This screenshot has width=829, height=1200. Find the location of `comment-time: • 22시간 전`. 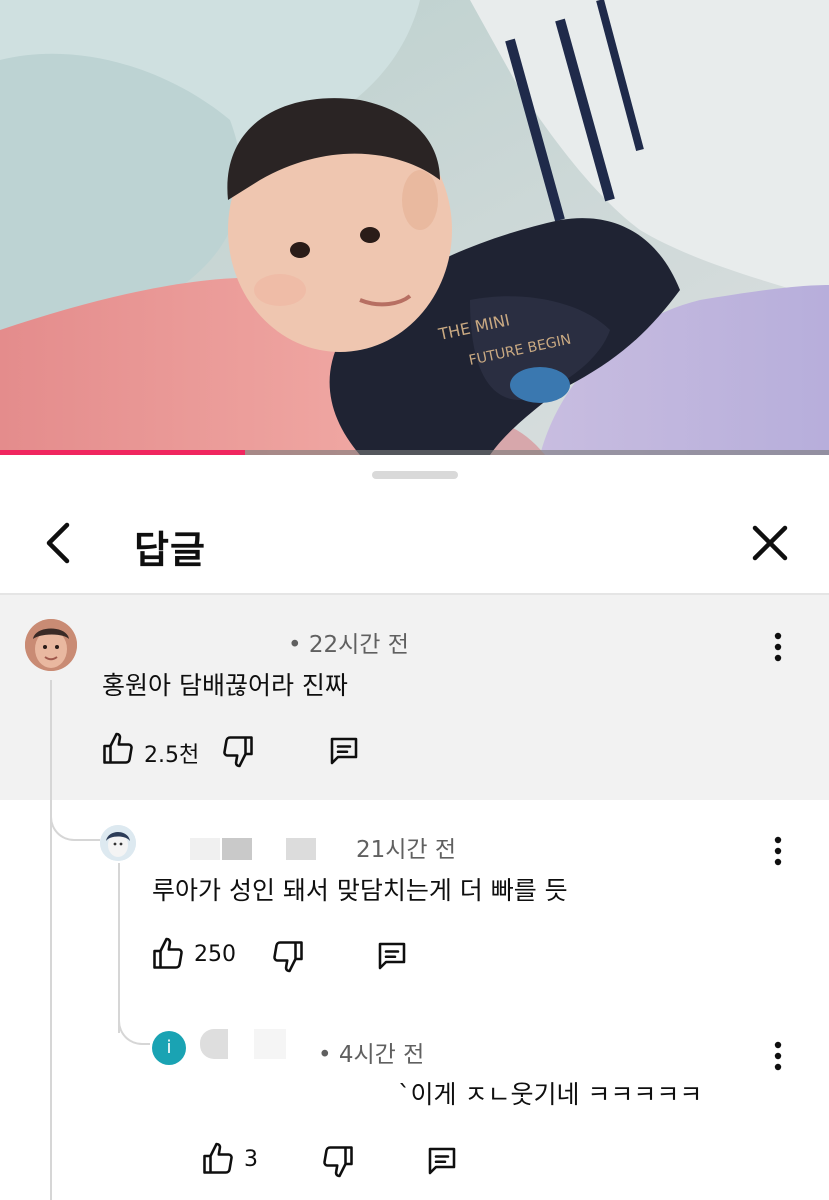

comment-time: • 22시간 전 is located at coordinates (348, 645).